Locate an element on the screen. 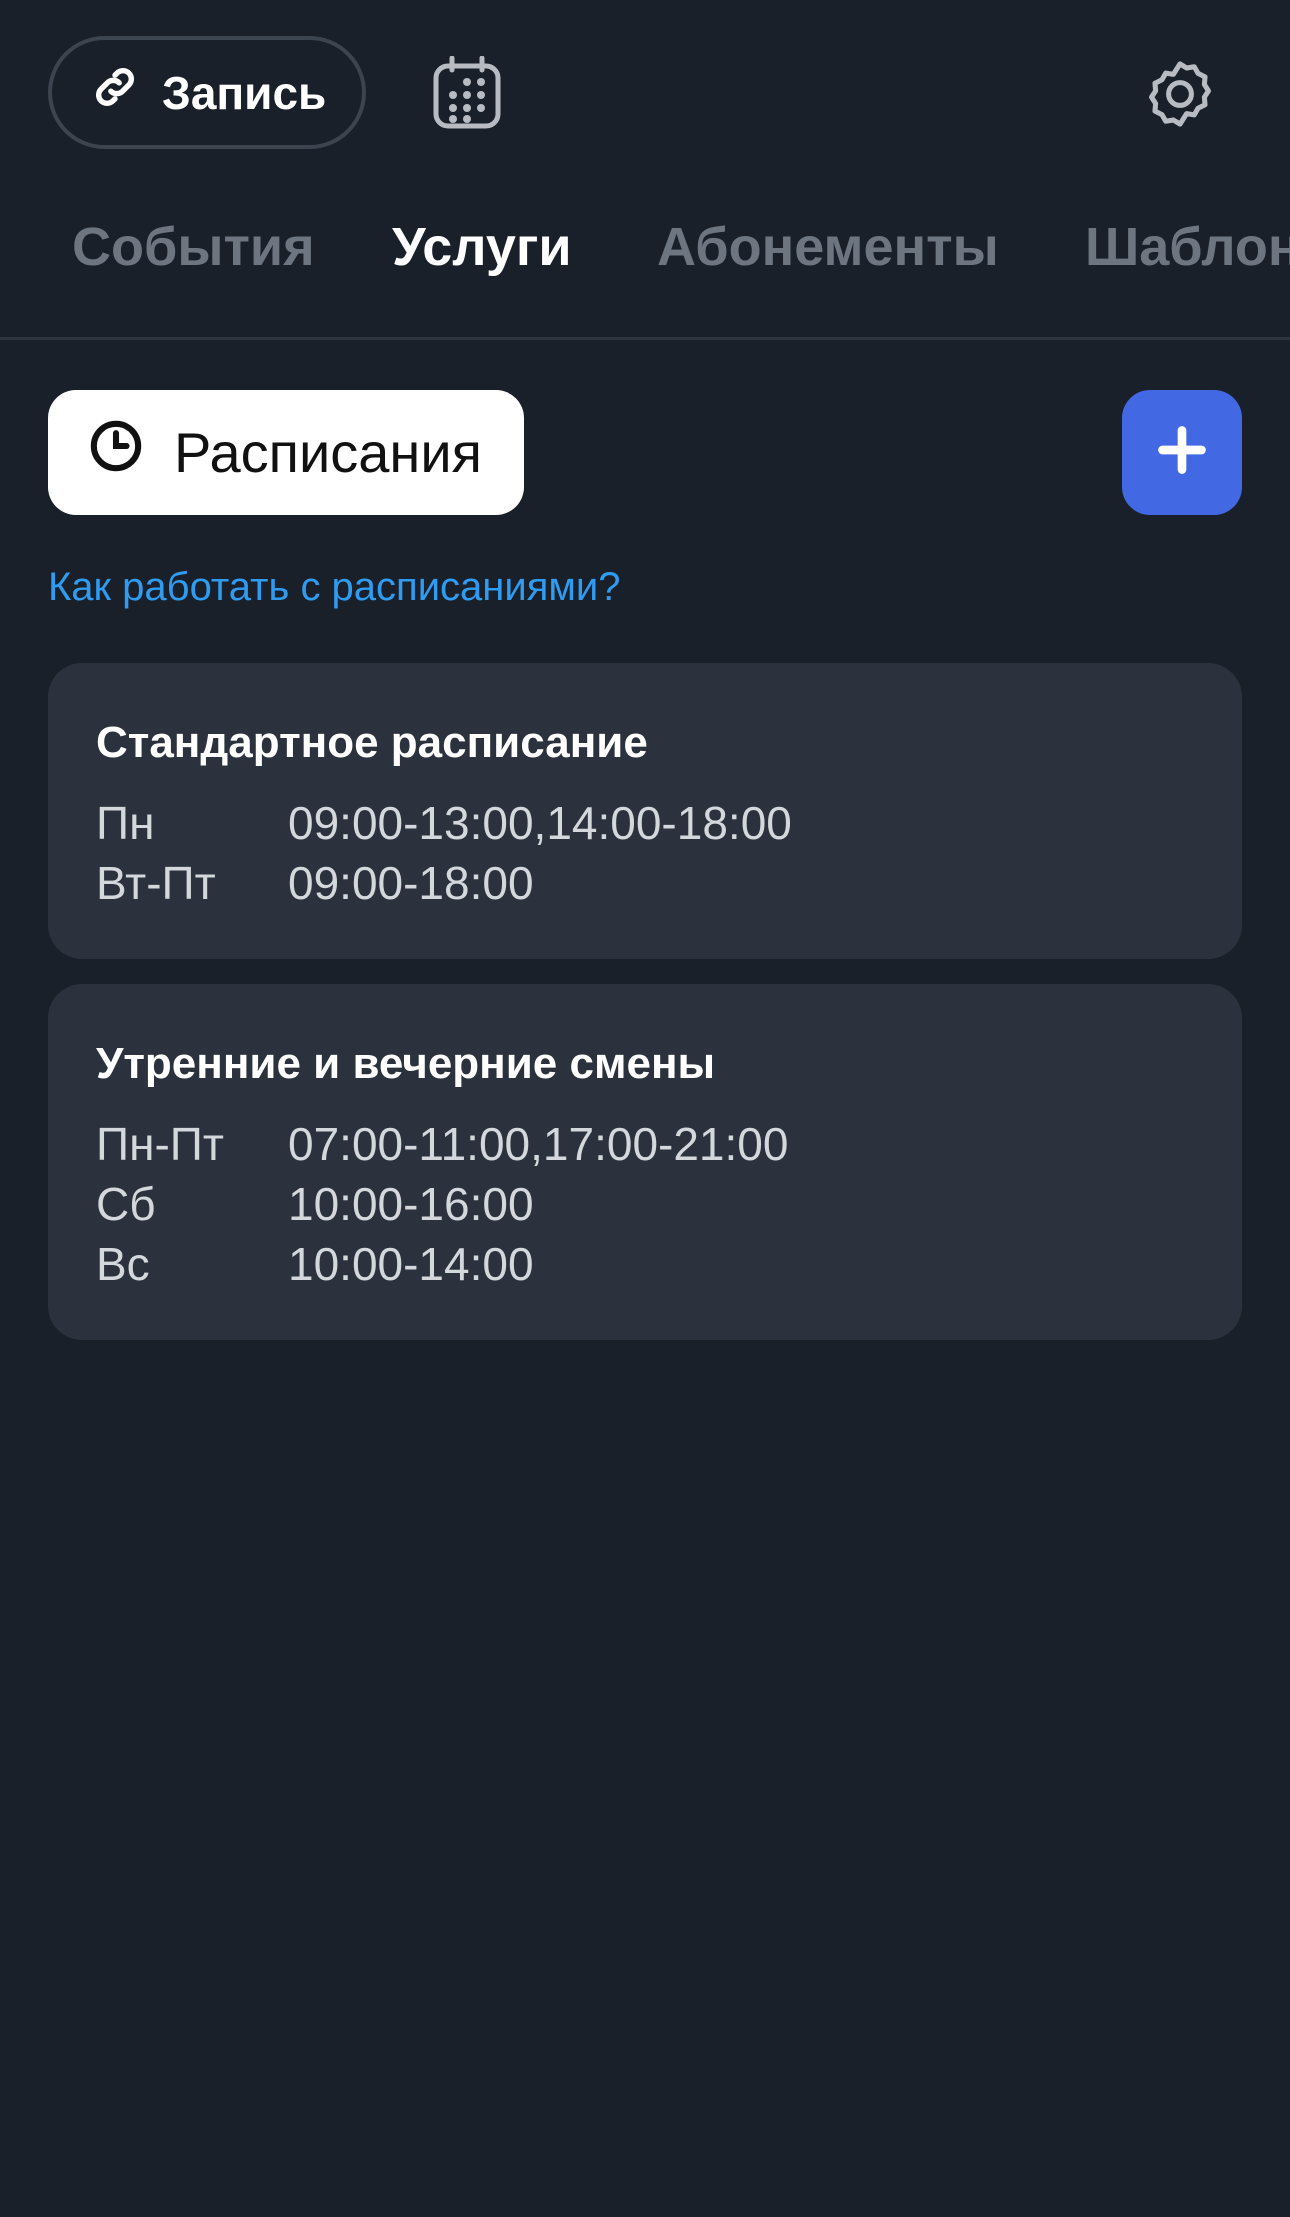 The height and width of the screenshot is (2217, 1290). calendar-icon is located at coordinates (467, 92).